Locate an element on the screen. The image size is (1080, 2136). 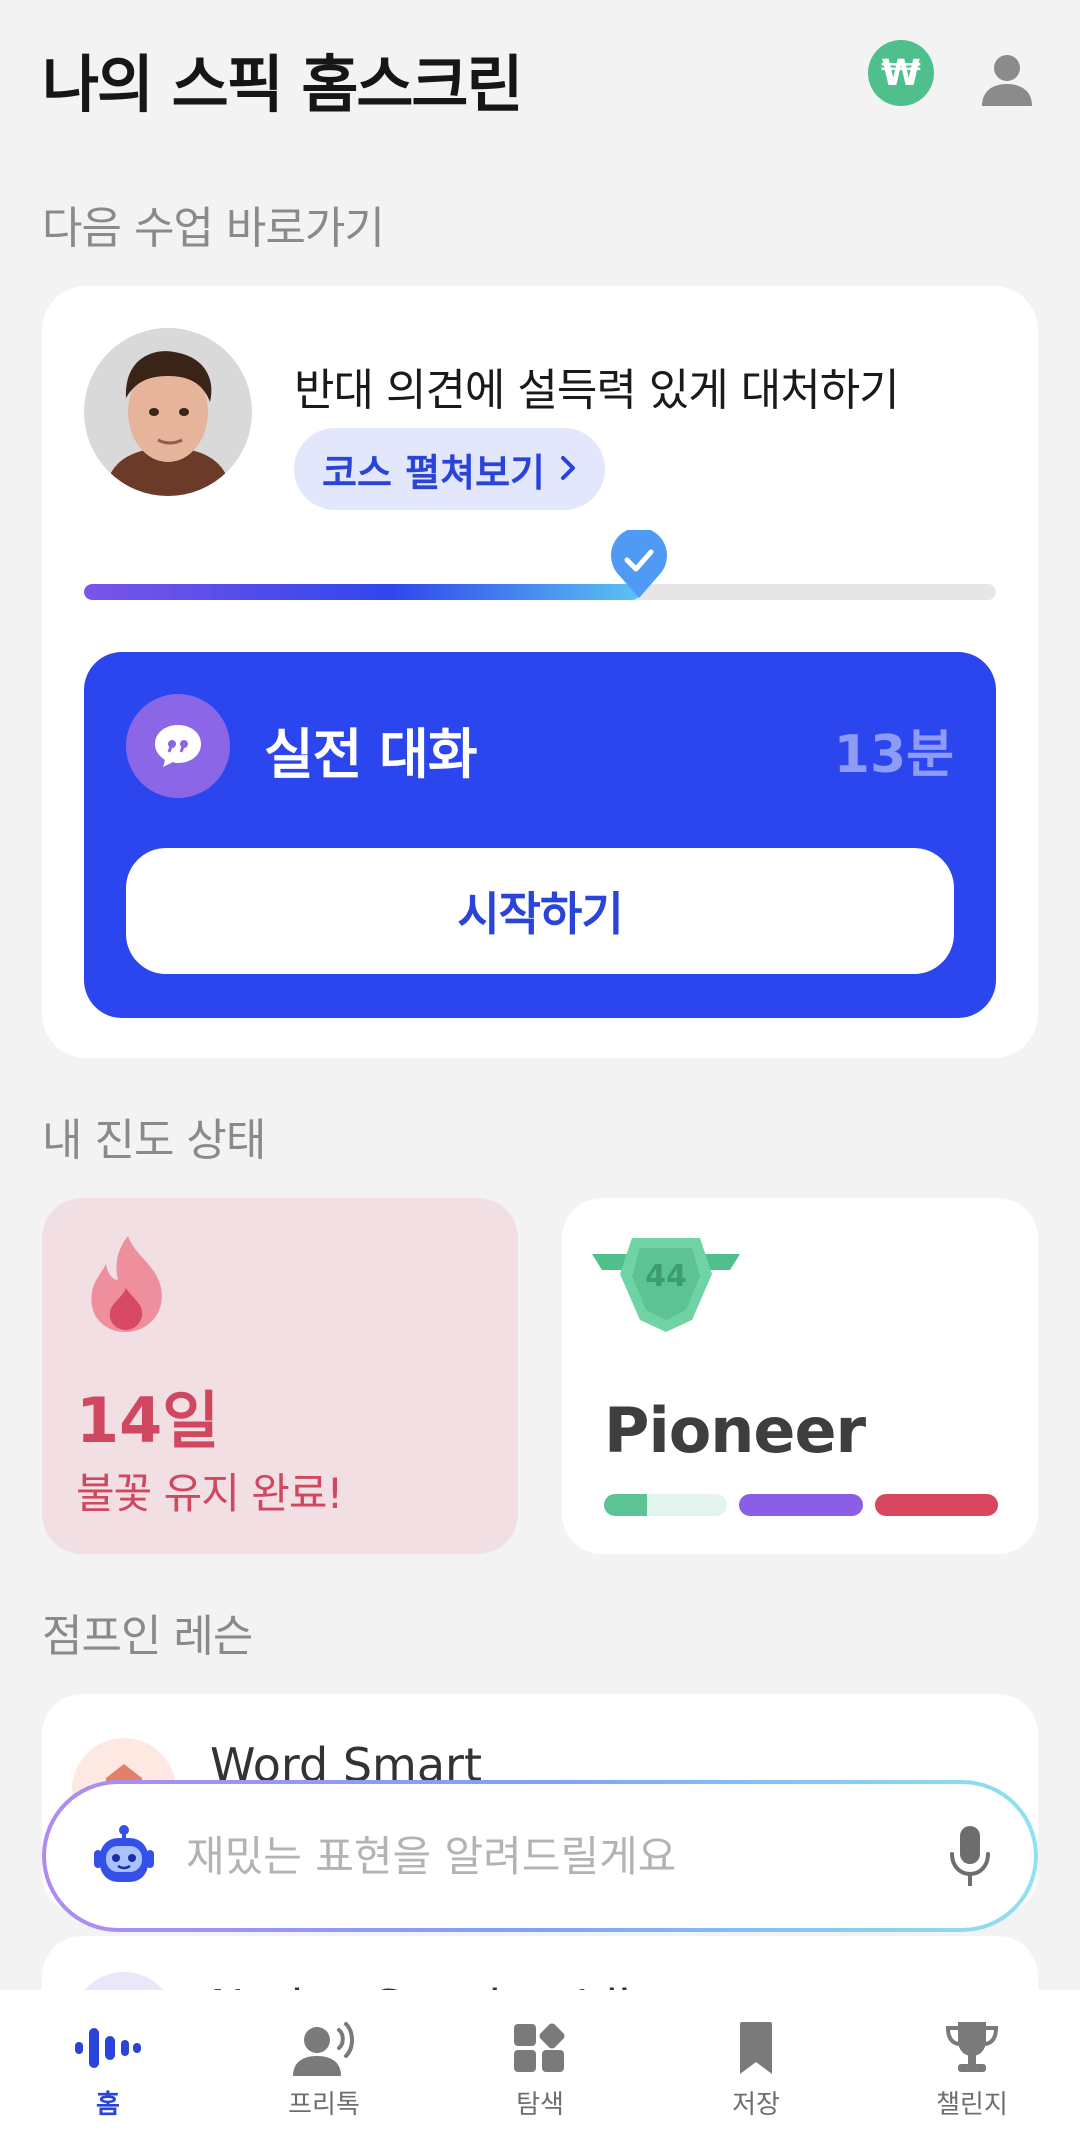
nav-label: 홈 is located at coordinates (108, 2105).